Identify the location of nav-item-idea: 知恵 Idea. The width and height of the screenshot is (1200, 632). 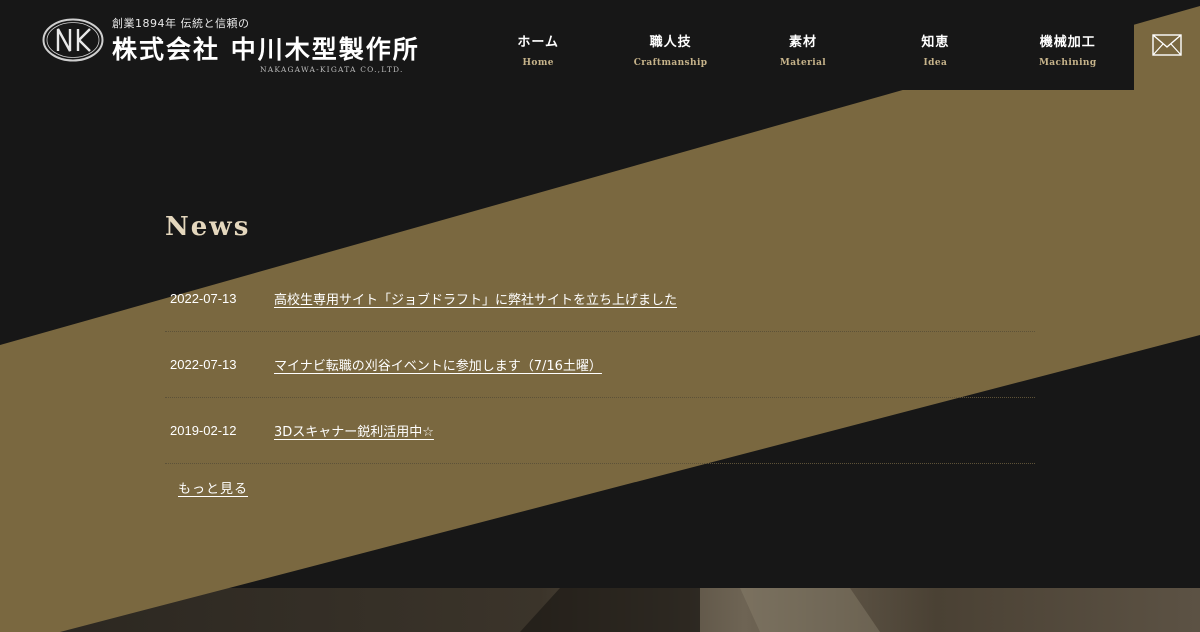
(935, 45).